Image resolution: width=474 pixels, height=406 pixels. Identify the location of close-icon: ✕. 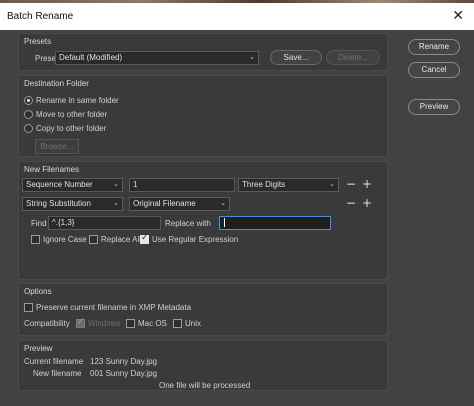
(458, 15).